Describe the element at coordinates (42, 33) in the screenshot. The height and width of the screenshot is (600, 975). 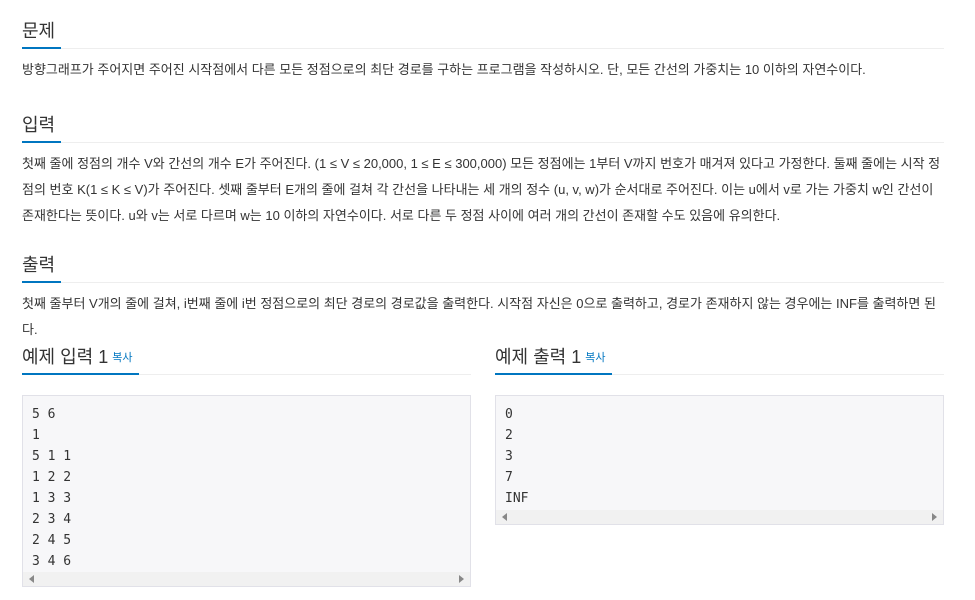
I see `problem-heading: 문제` at that location.